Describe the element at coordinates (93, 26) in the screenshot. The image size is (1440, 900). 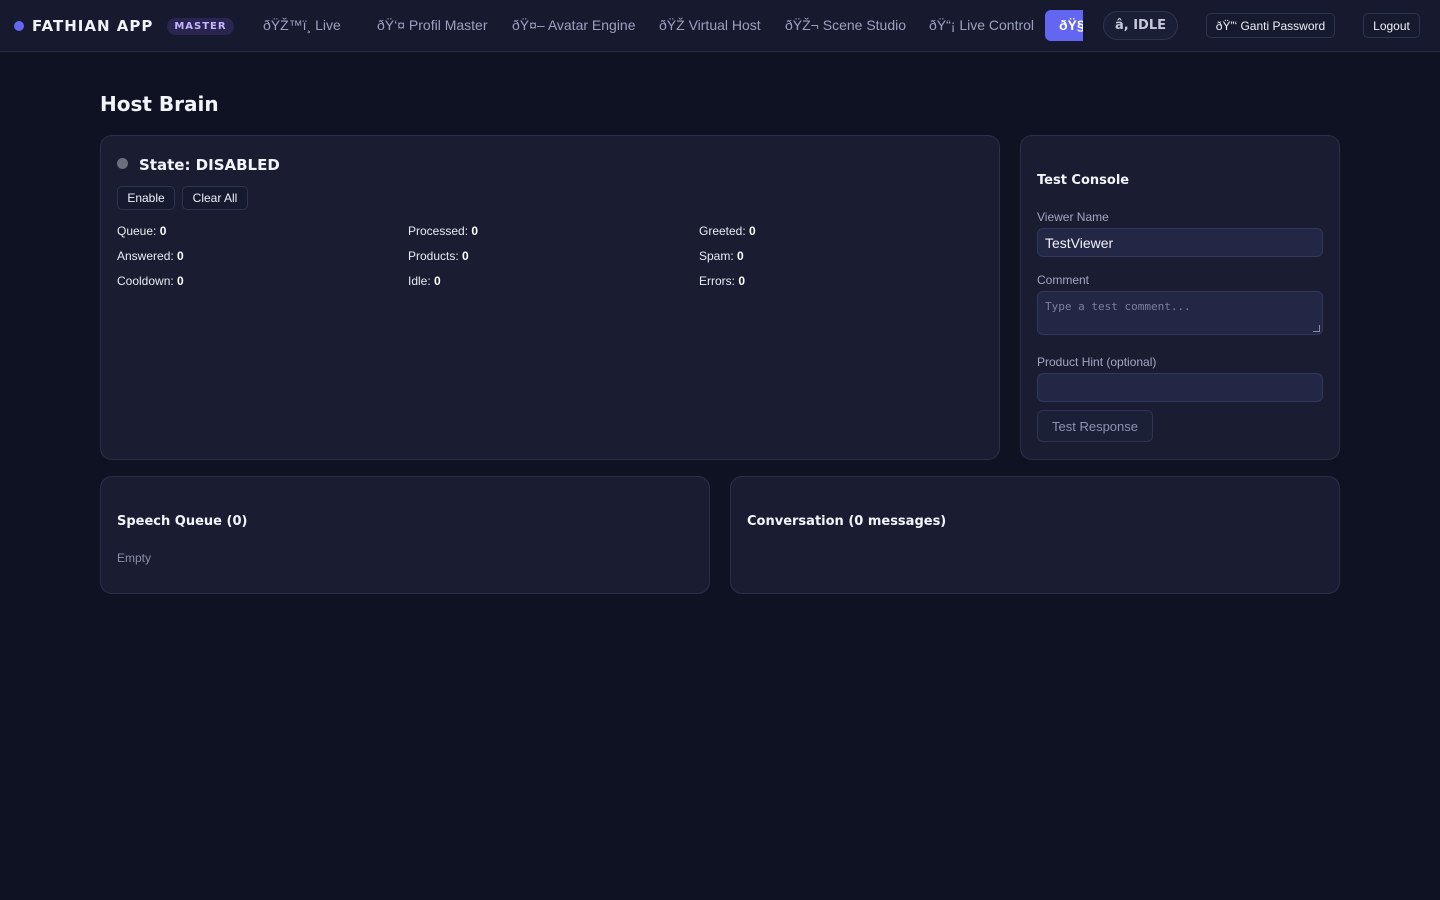
I see `brand-name: FATHIAN APP` at that location.